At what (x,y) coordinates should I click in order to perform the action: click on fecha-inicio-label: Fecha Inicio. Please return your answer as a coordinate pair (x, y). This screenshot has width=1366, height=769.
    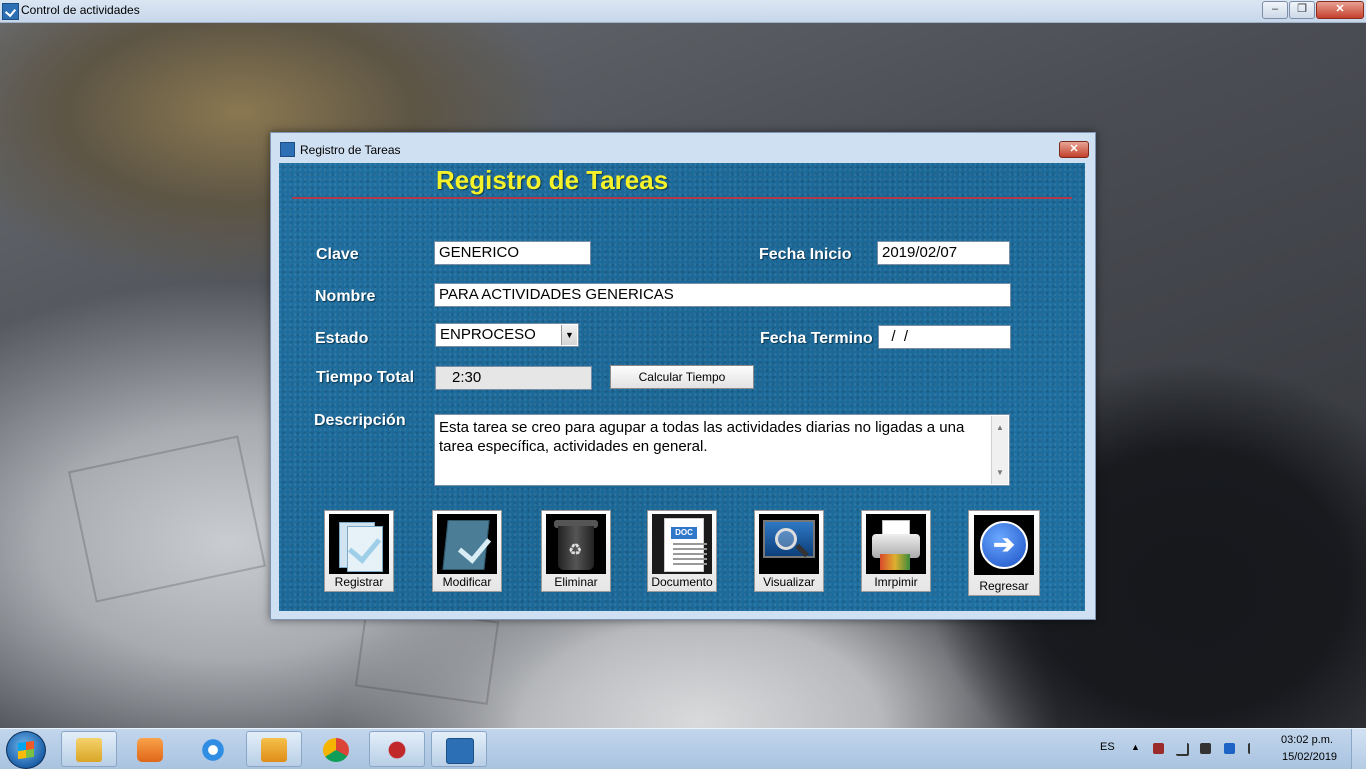
    Looking at the image, I should click on (805, 254).